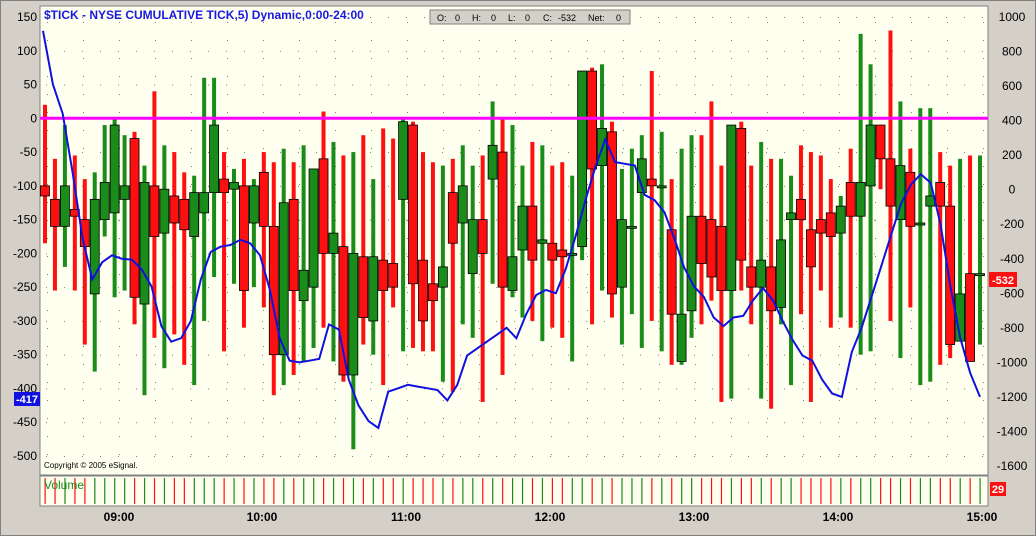 This screenshot has height=536, width=1036. Describe the element at coordinates (998, 489) in the screenshot. I see `volume-value-badge: 29` at that location.